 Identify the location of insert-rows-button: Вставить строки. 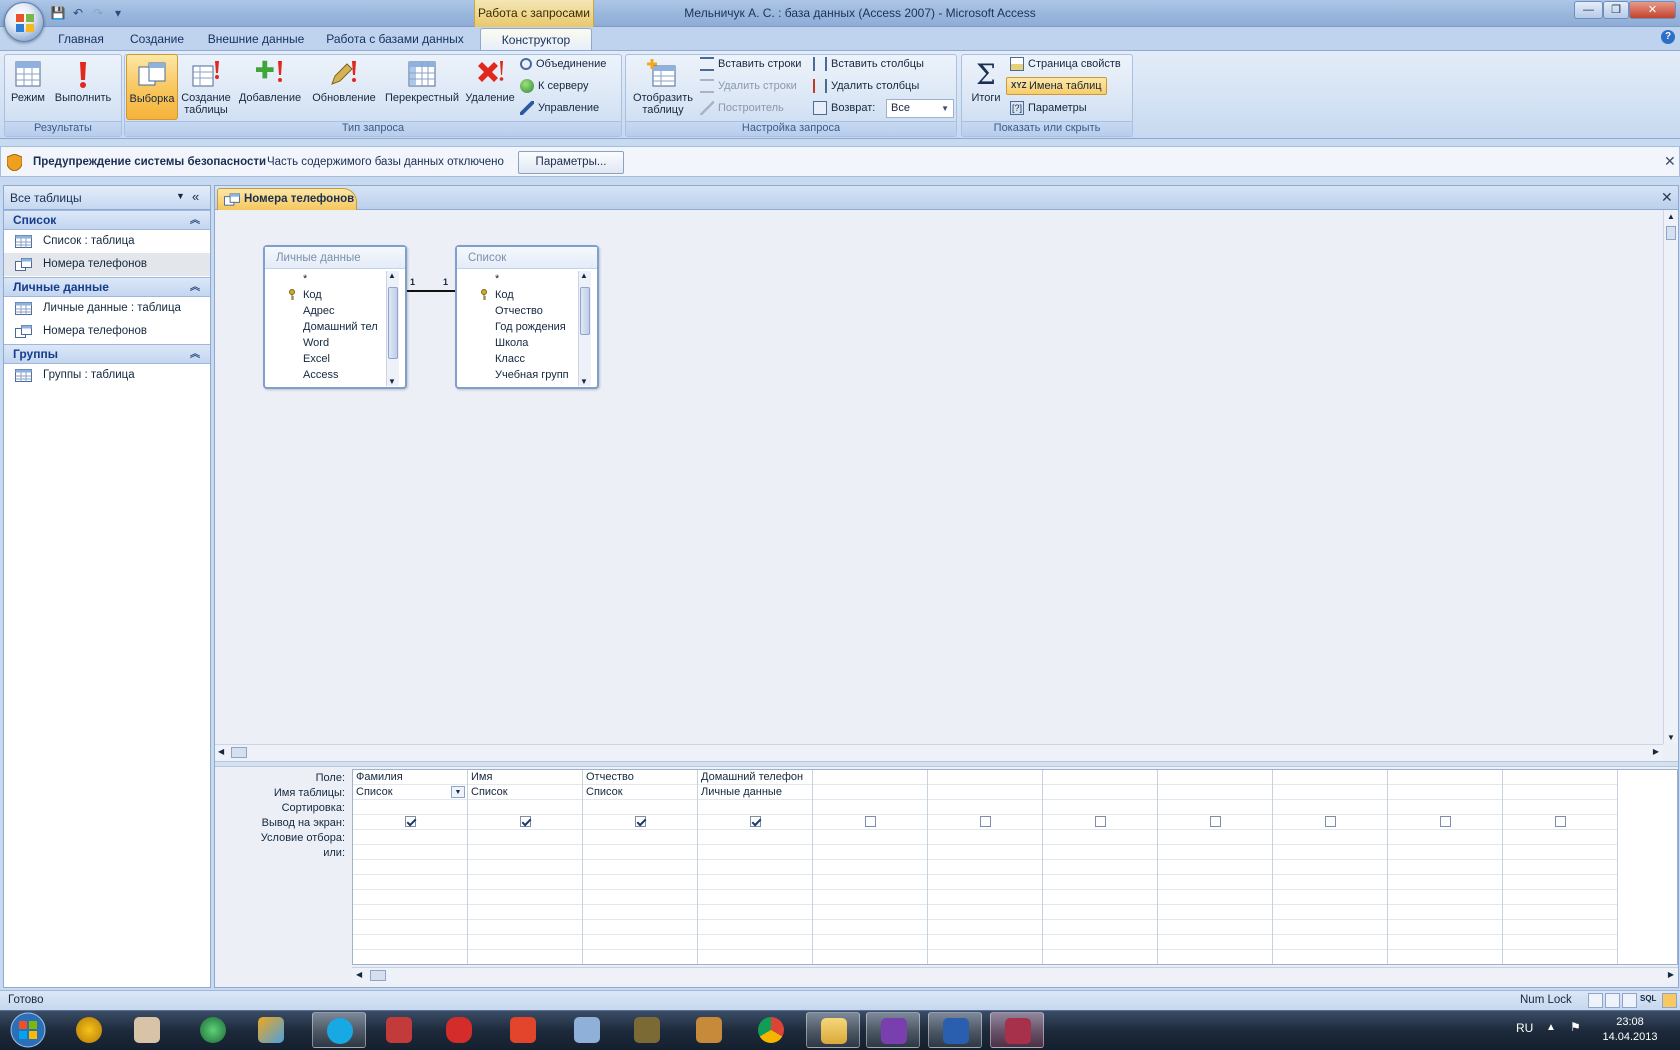
(750, 64).